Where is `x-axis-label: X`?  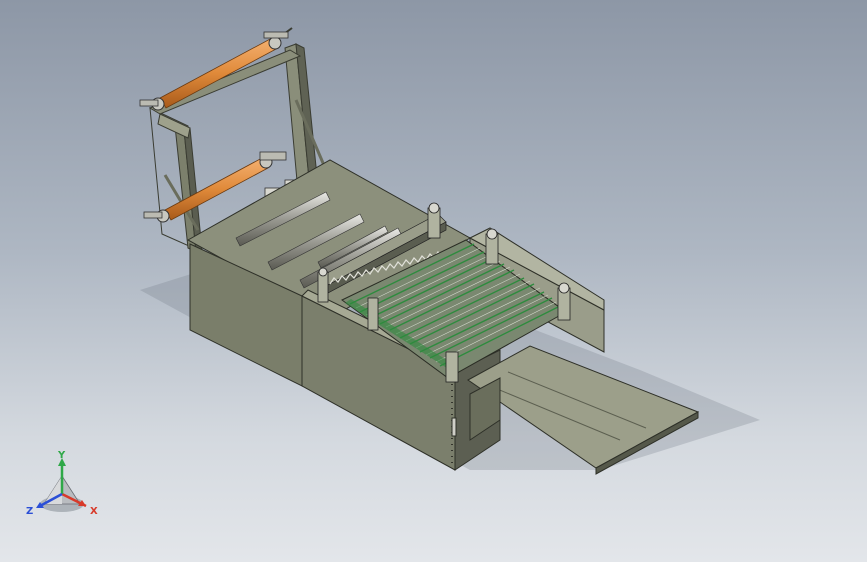 x-axis-label: X is located at coordinates (94, 511).